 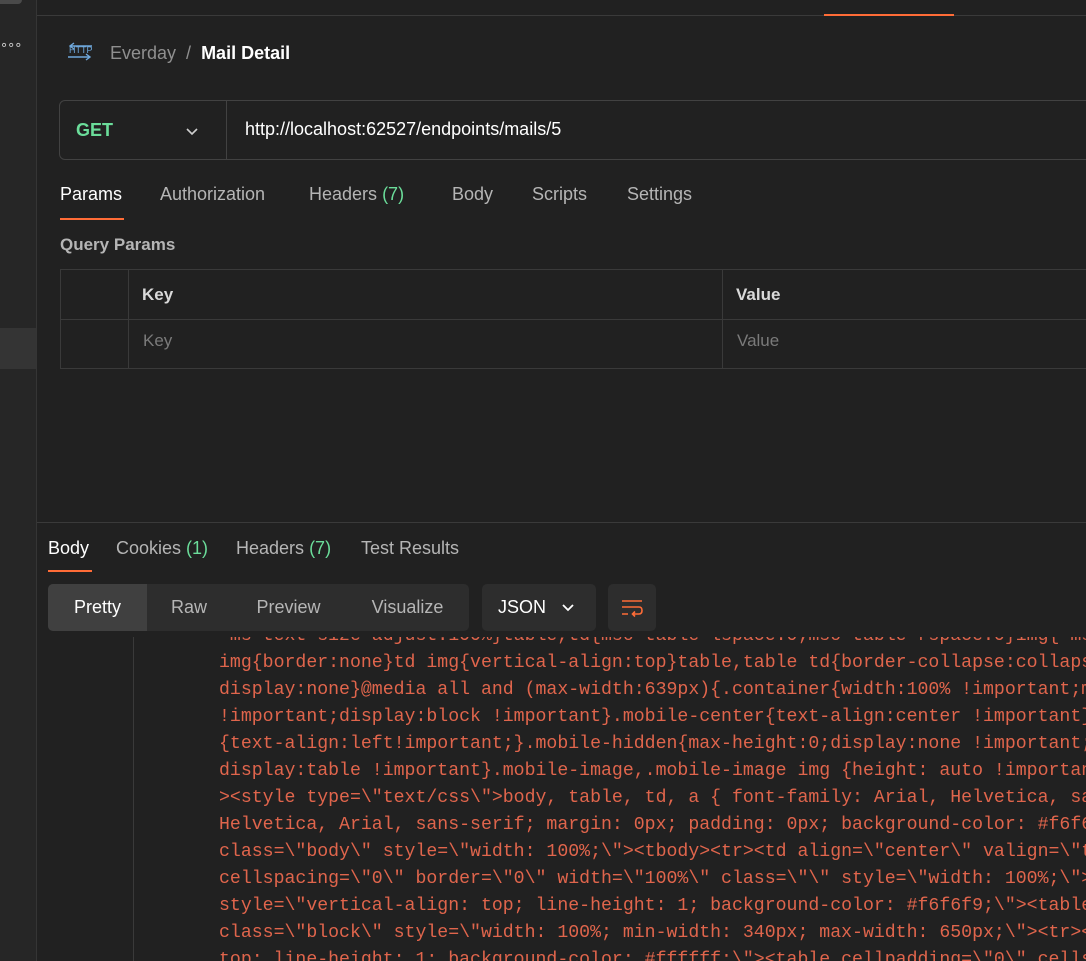 I want to click on response-tab-body: Body, so click(x=68, y=548).